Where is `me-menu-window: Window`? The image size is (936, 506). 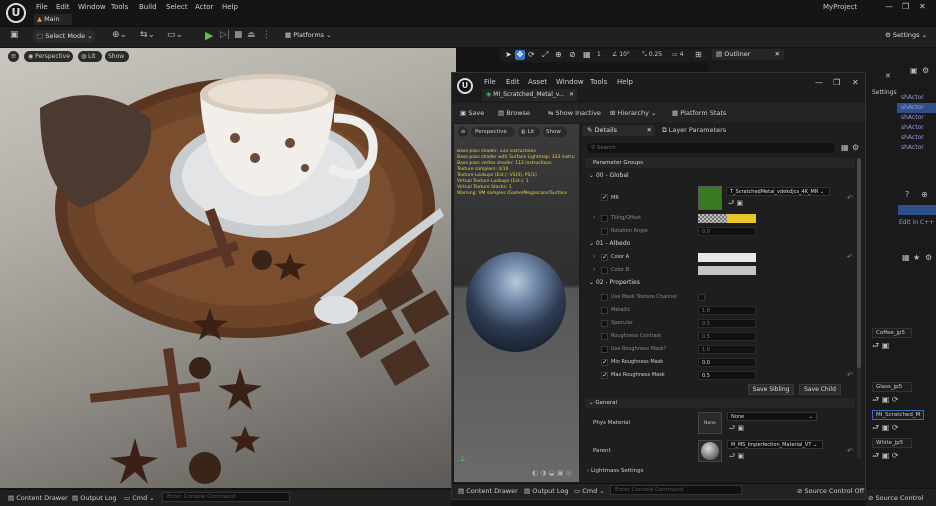
me-menu-window: Window is located at coordinates (570, 82).